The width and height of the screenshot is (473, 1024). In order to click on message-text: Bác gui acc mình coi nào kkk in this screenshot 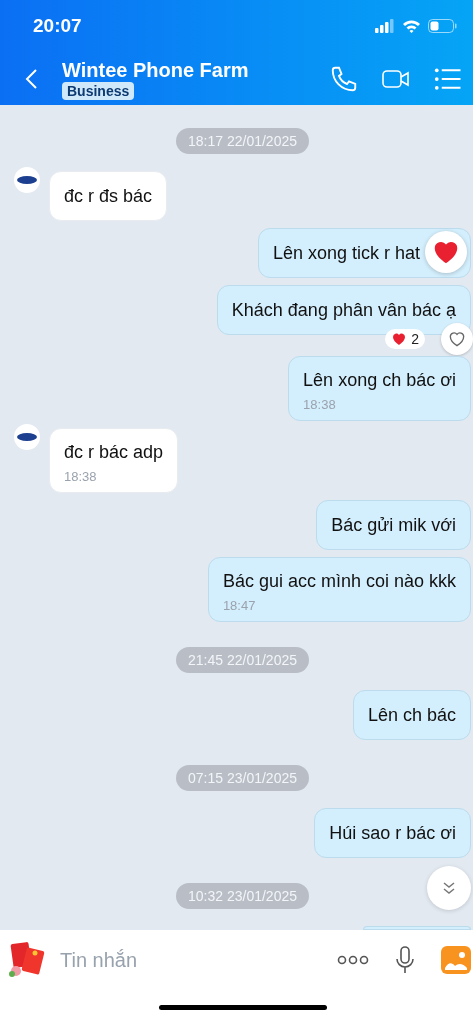, I will do `click(339, 581)`.